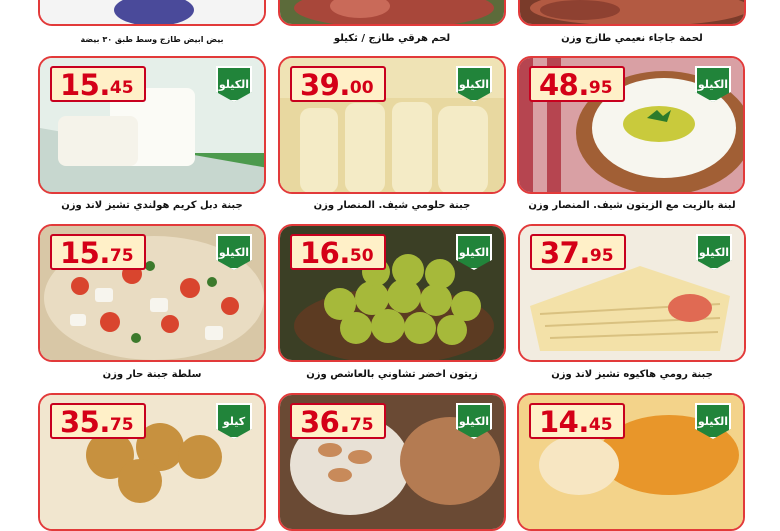 This screenshot has height=531, width=780. I want to click on price-tag: 15. 45, so click(98, 84).